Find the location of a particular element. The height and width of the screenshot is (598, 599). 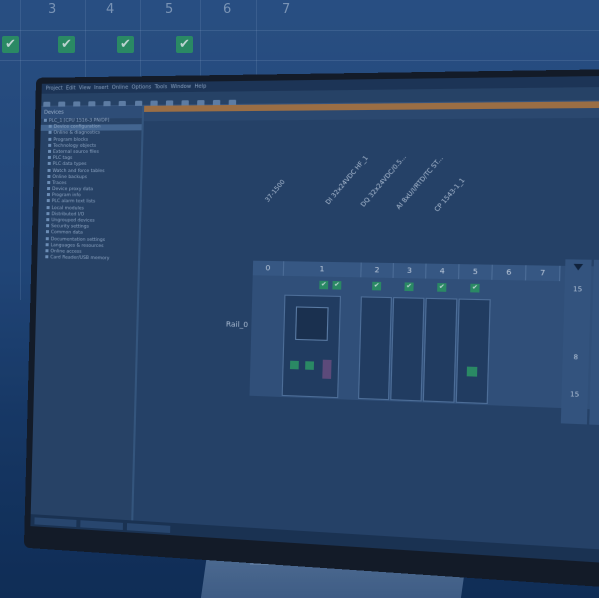

bg-column-number: 6 is located at coordinates (227, 9).